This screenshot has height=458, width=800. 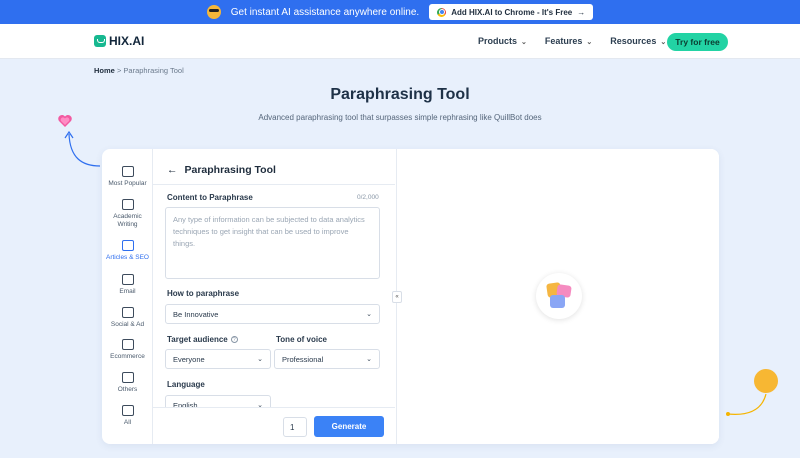 I want to click on logo: HIX.AI, so click(x=119, y=41).